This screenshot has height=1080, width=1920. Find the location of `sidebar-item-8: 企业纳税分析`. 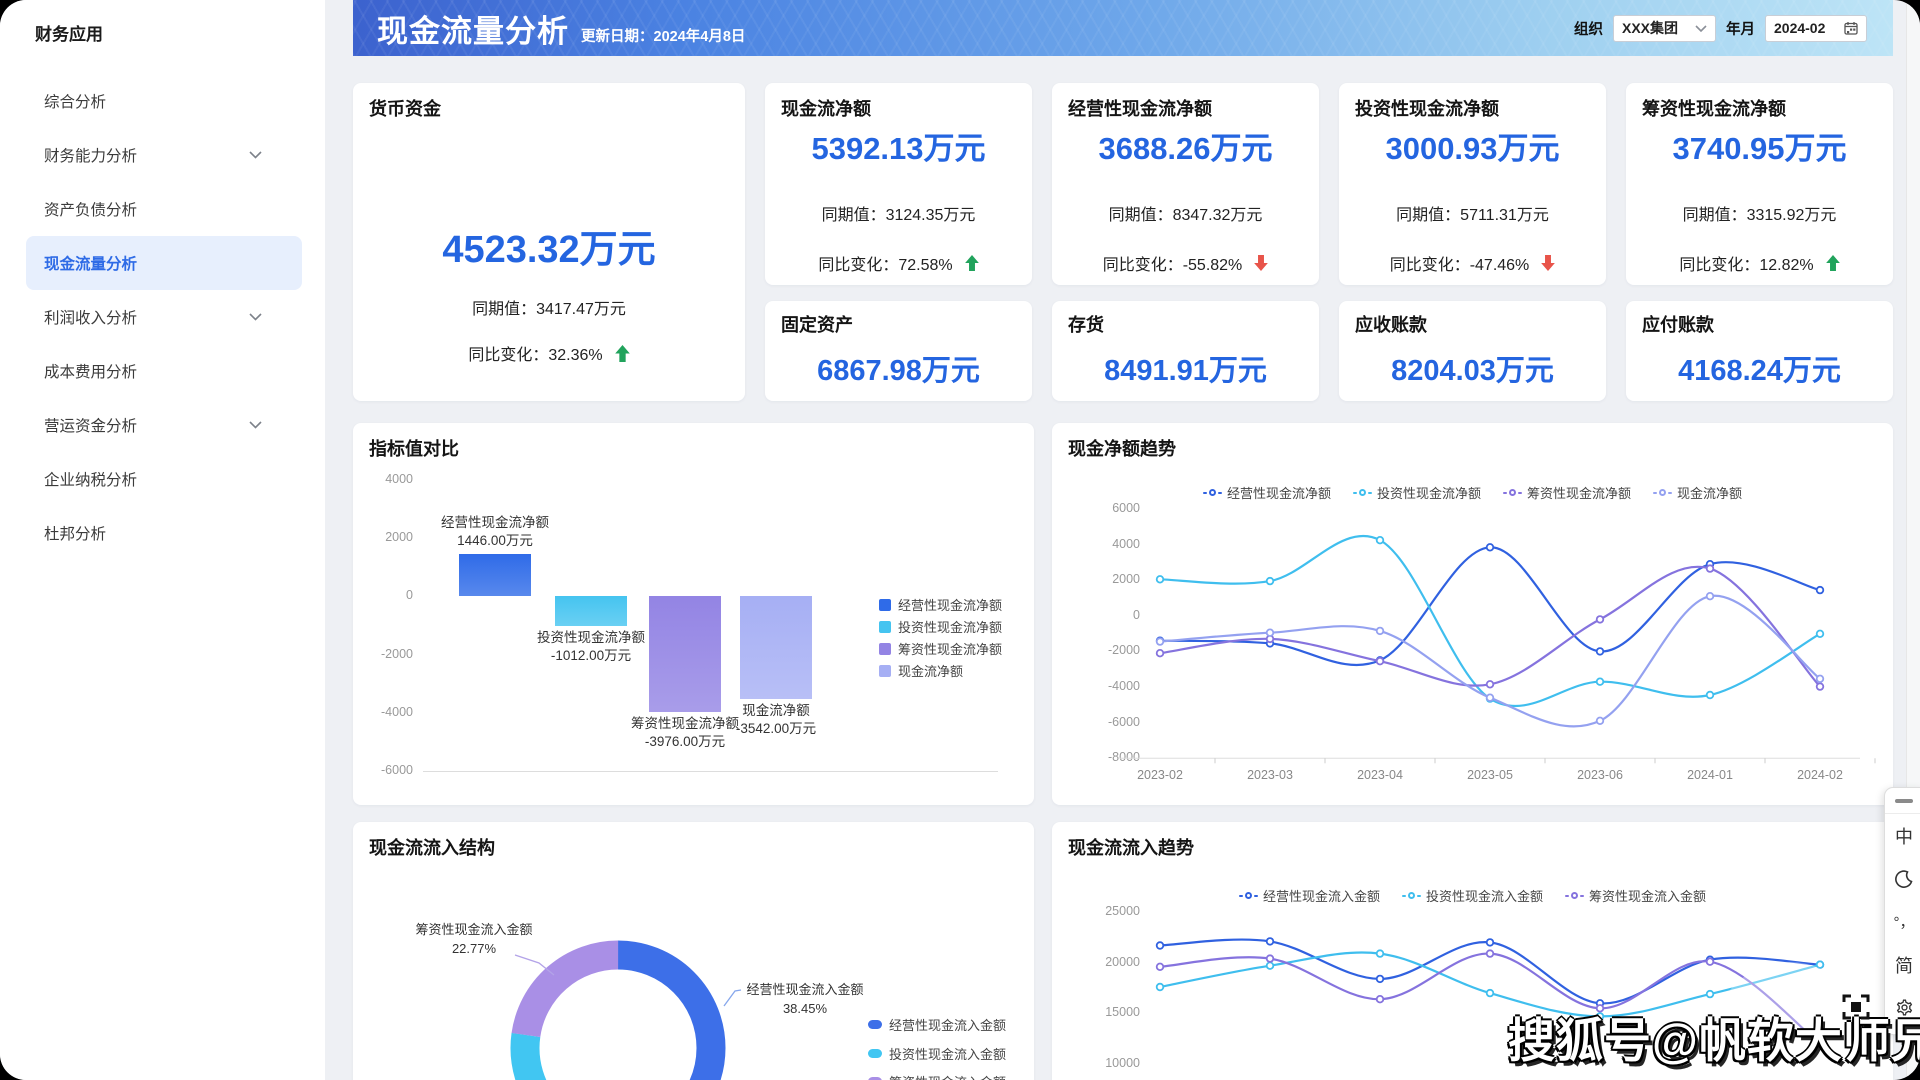

sidebar-item-8: 企业纳税分析 is located at coordinates (164, 479).